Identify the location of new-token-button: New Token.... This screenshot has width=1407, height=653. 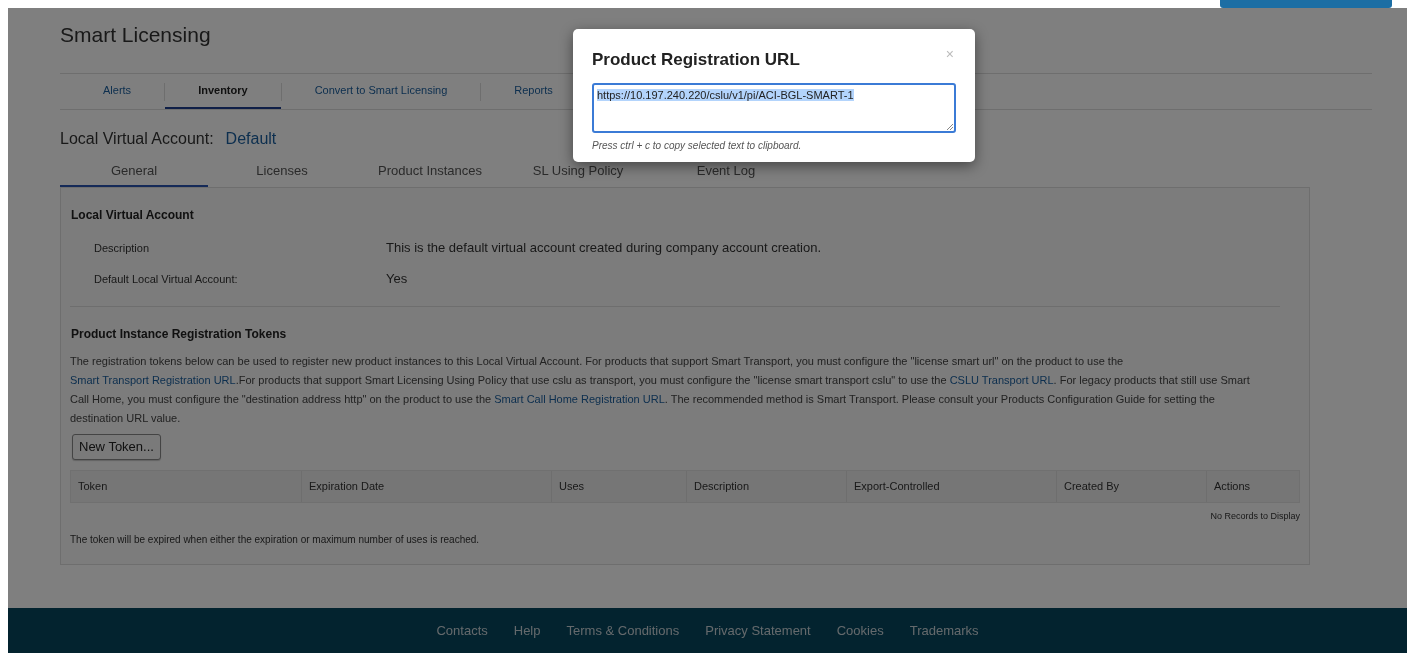
(116, 447).